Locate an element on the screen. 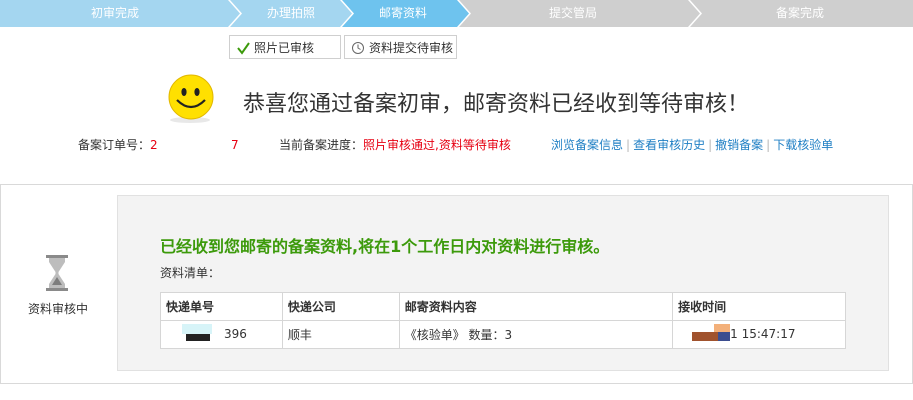 The height and width of the screenshot is (400, 913). header-received-time: 接收时间 is located at coordinates (759, 306).